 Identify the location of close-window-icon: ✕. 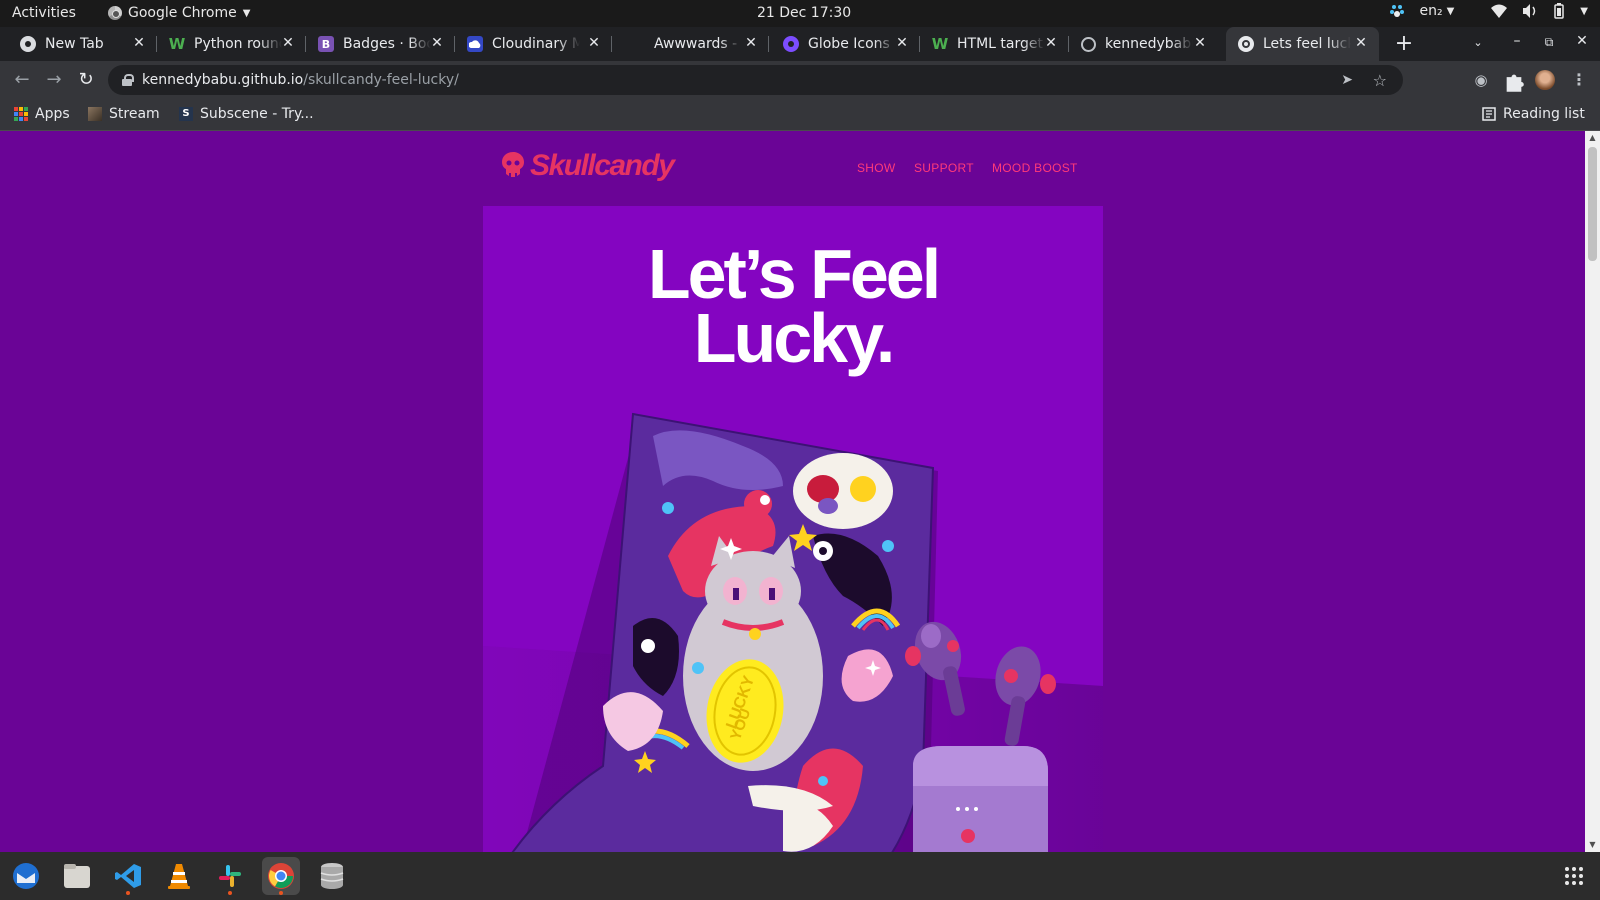
(1582, 41).